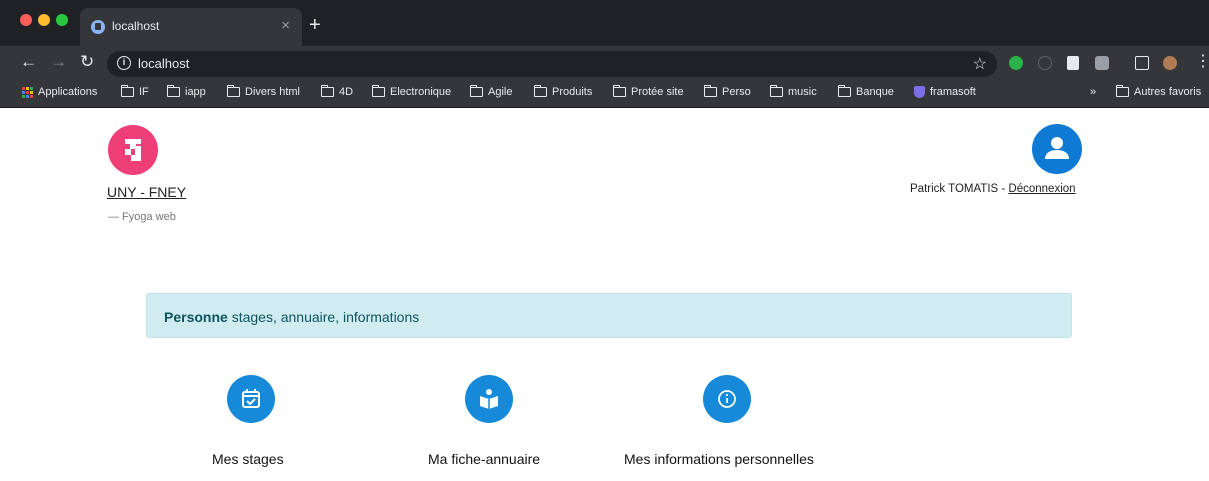 This screenshot has width=1209, height=481. What do you see at coordinates (62, 20) in the screenshot?
I see `window-maximize-button` at bounding box center [62, 20].